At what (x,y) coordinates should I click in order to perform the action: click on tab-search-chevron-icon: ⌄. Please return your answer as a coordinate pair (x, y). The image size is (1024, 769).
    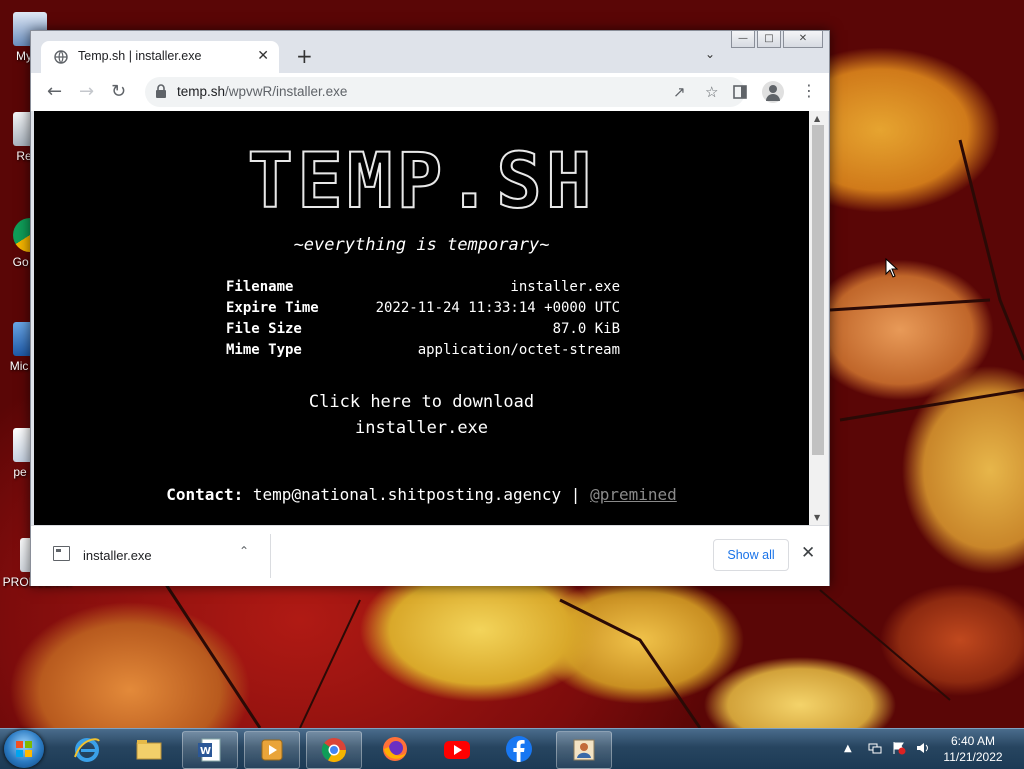
    Looking at the image, I should click on (710, 54).